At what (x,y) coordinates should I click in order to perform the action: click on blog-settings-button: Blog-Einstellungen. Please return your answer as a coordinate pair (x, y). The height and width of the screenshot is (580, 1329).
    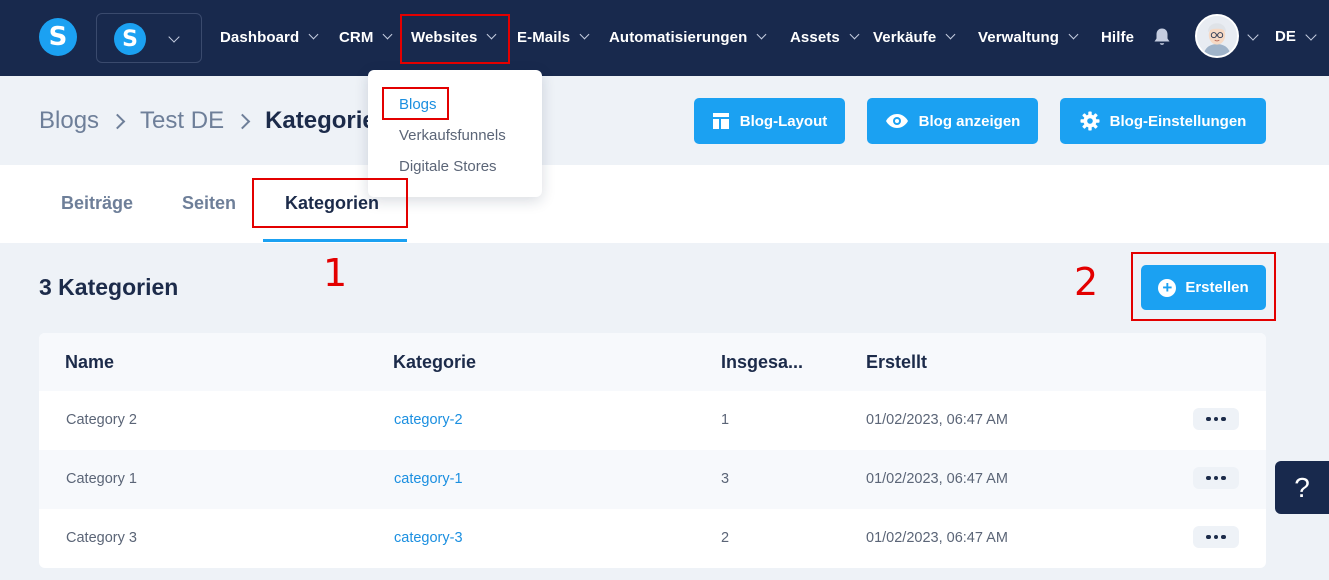
    Looking at the image, I should click on (1163, 121).